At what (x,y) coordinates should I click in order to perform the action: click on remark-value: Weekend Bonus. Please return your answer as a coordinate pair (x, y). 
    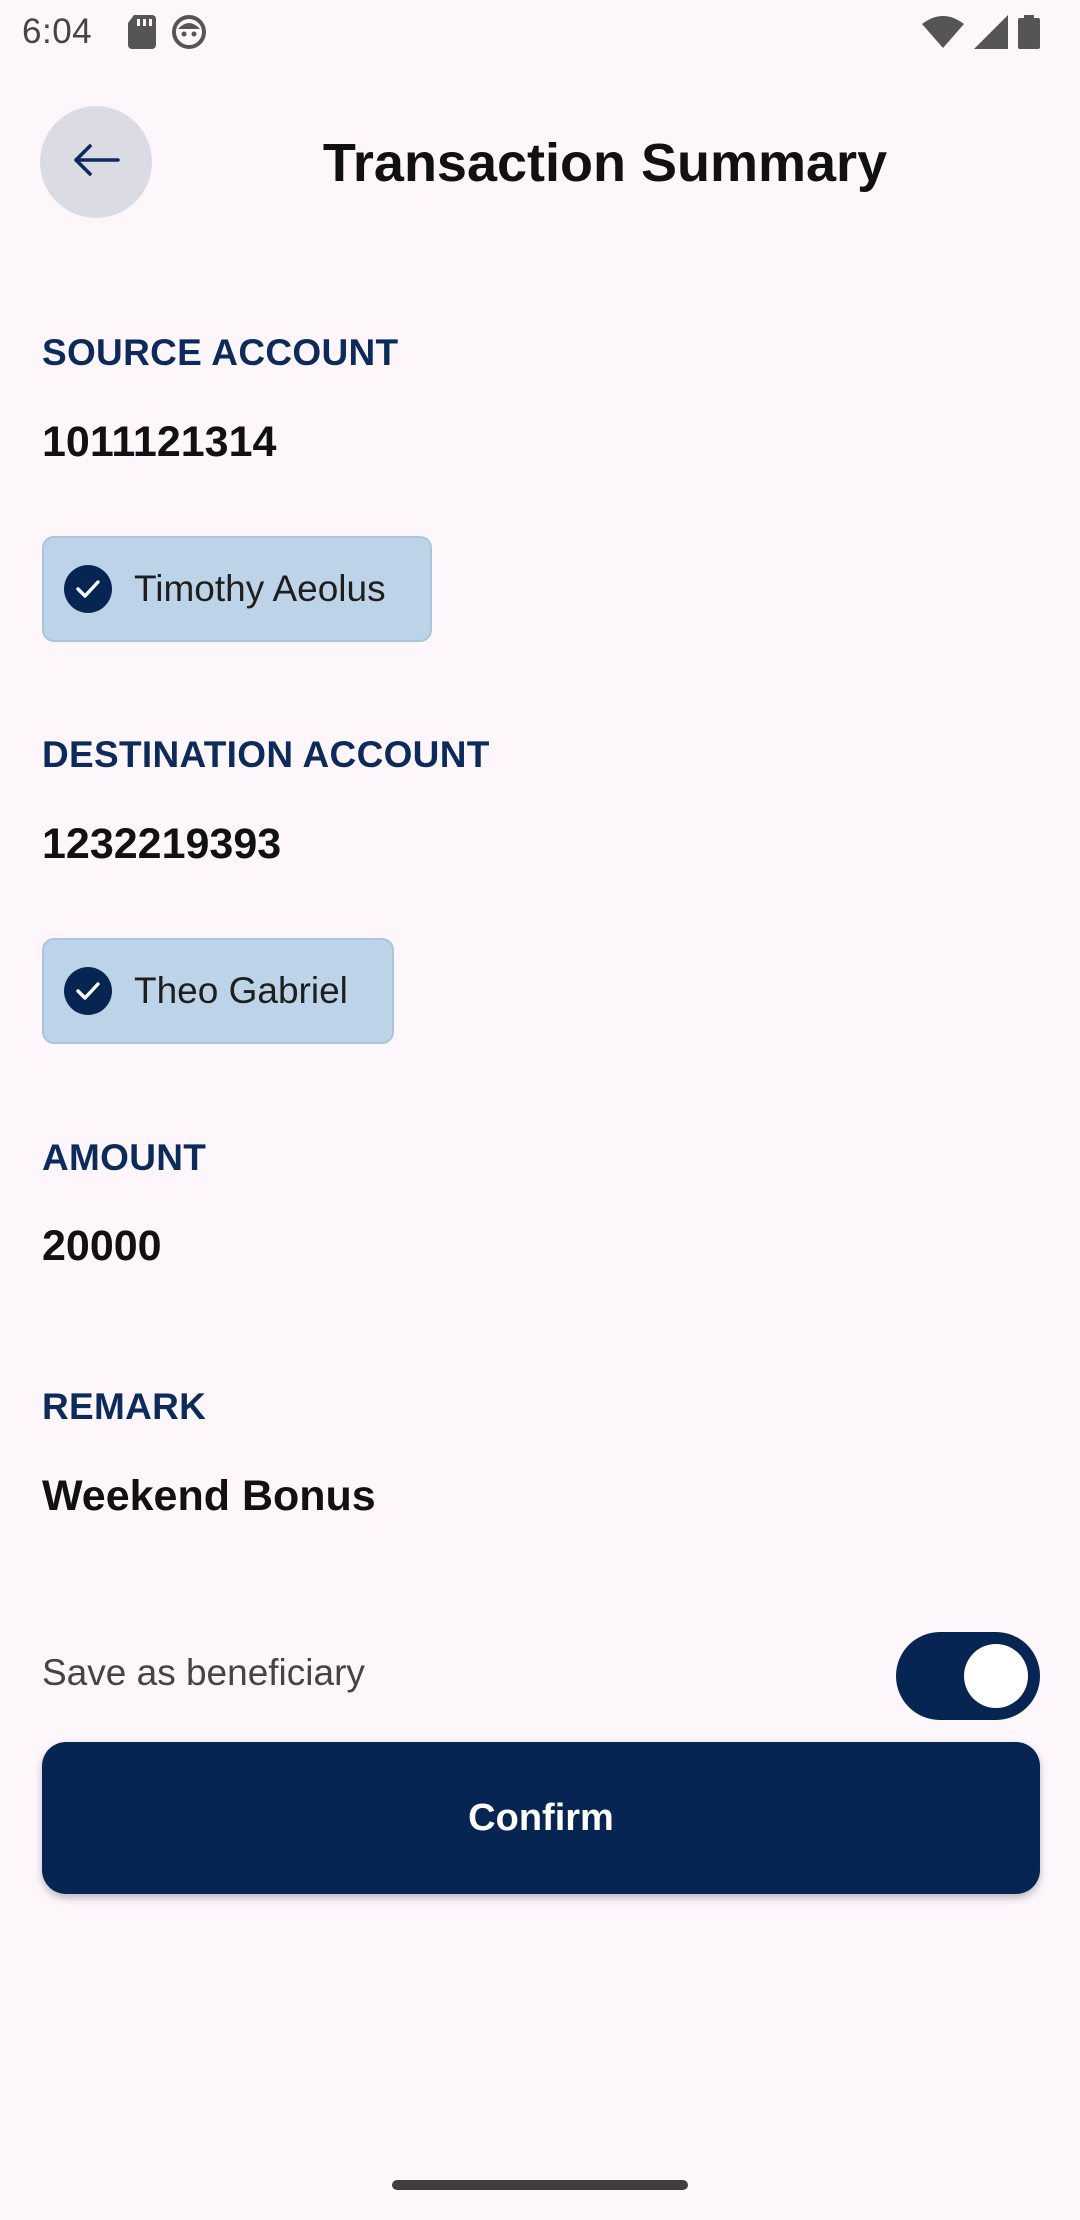
    Looking at the image, I should click on (209, 1496).